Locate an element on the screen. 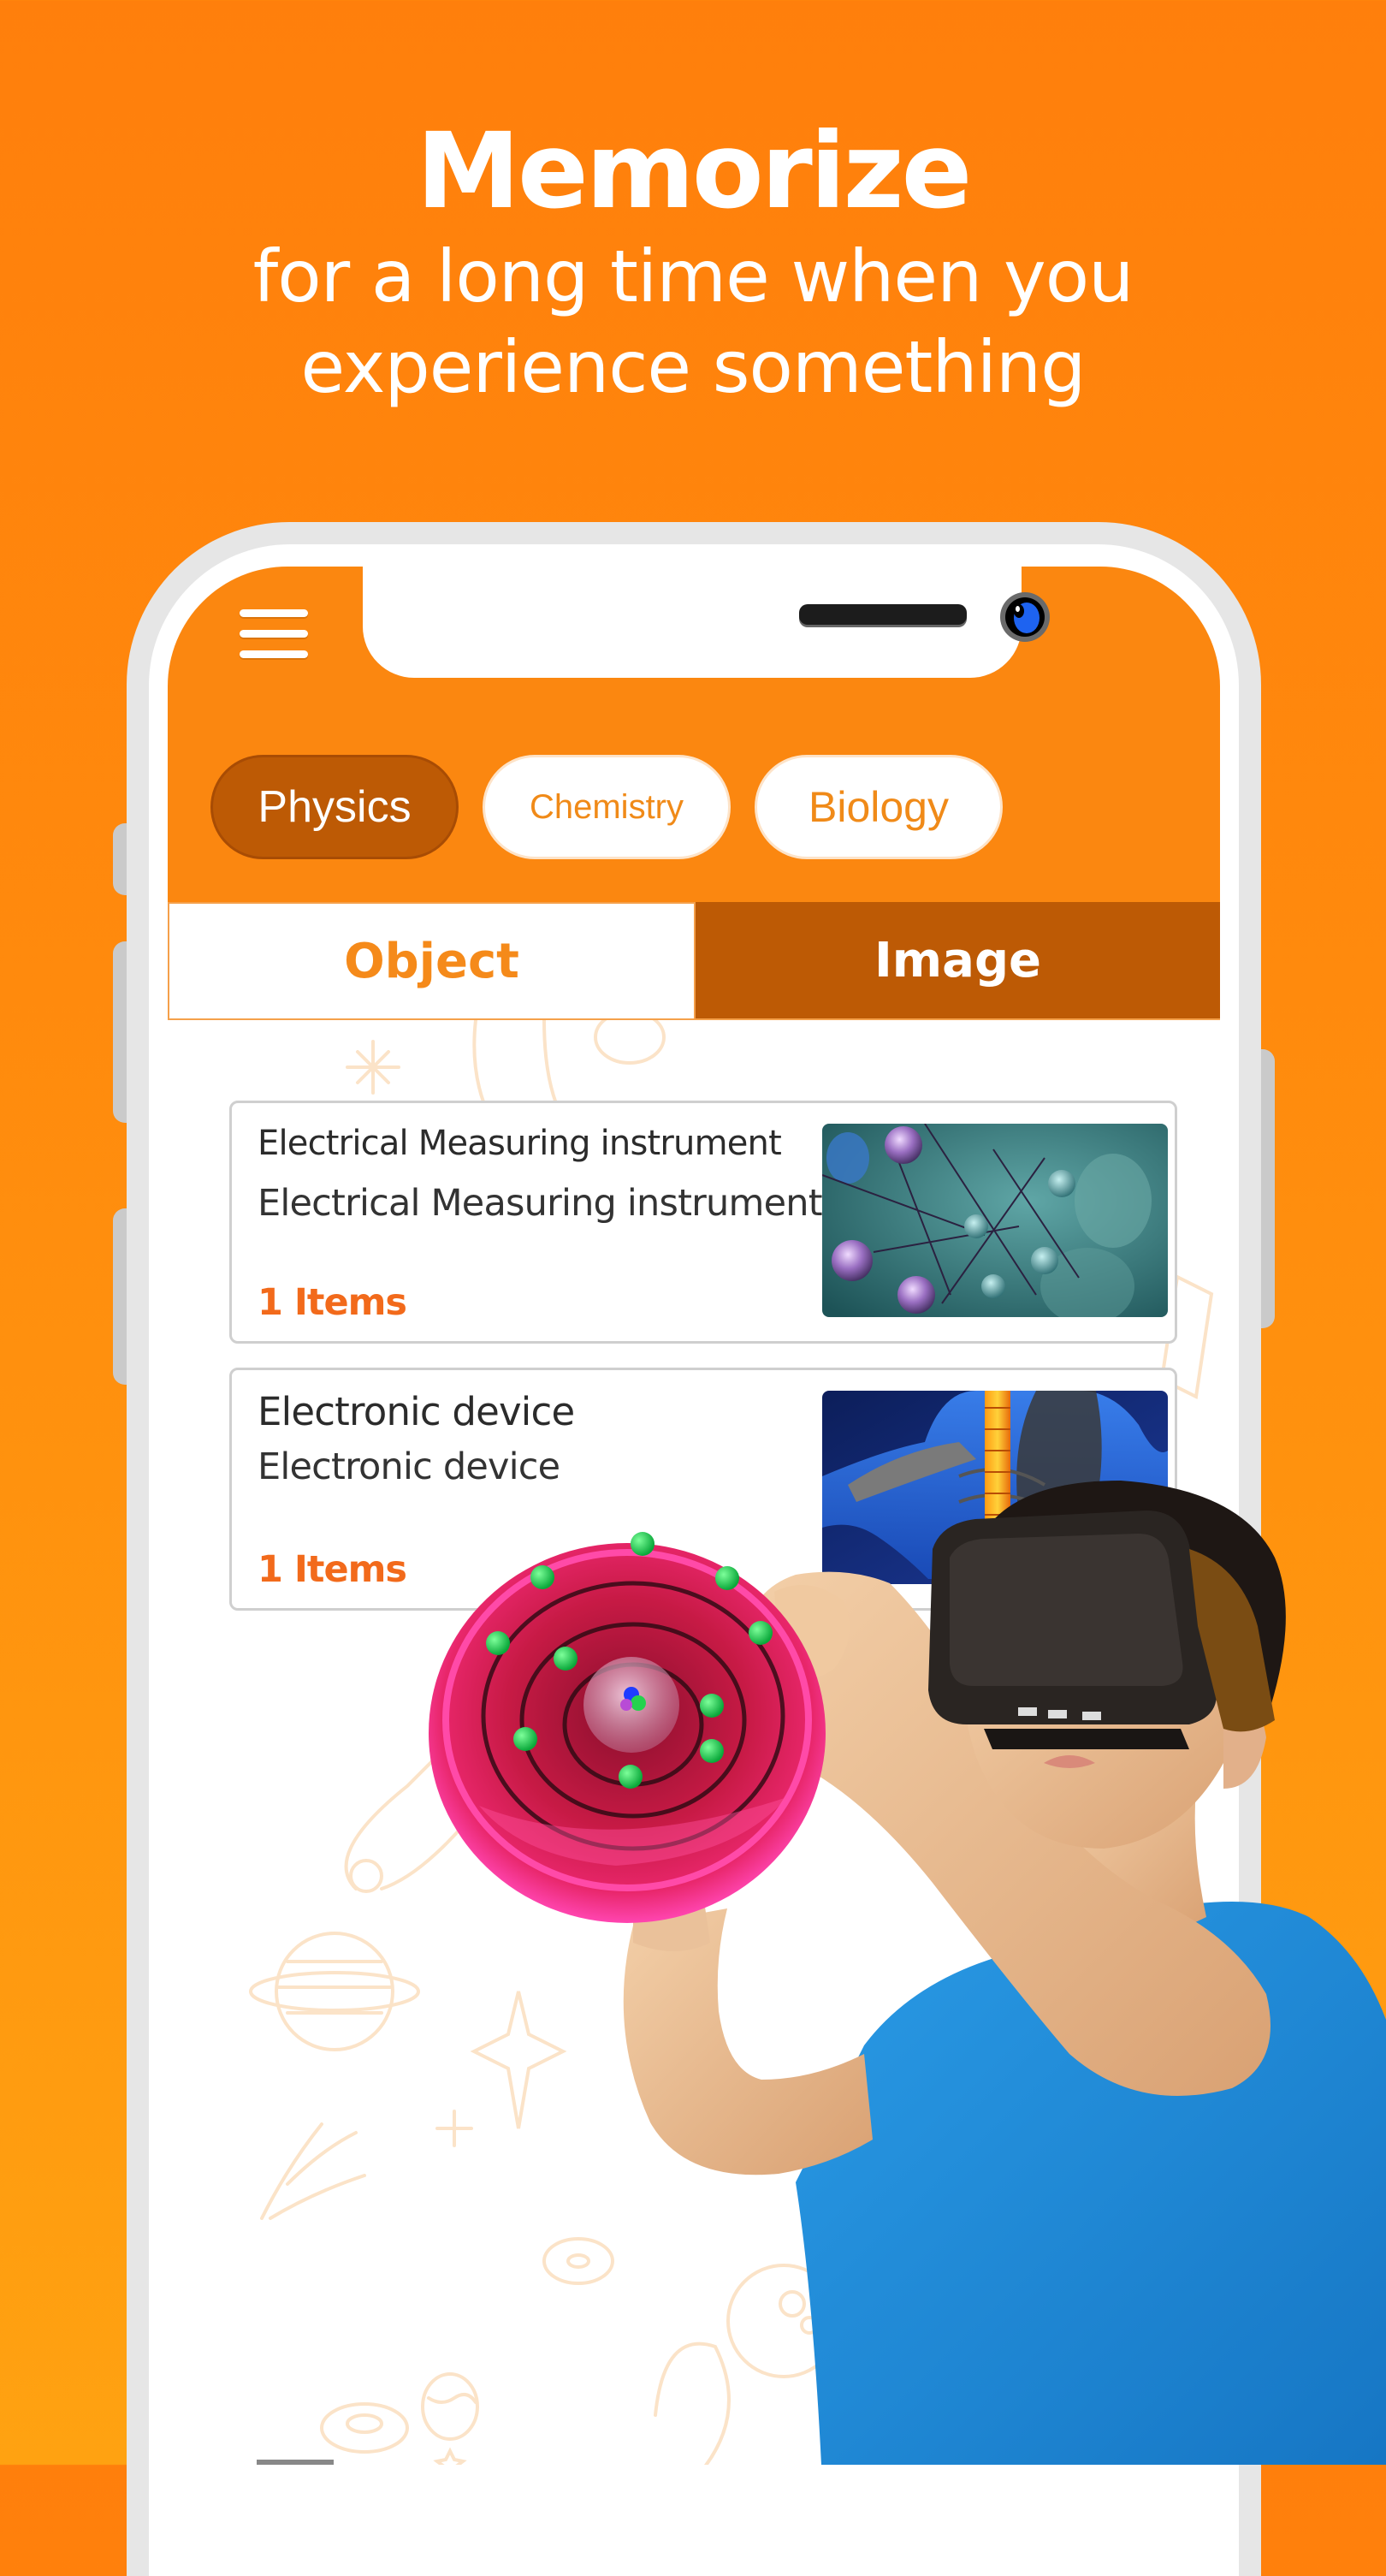 Image resolution: width=1386 pixels, height=2576 pixels. subject-chip-physics: Physics is located at coordinates (334, 807).